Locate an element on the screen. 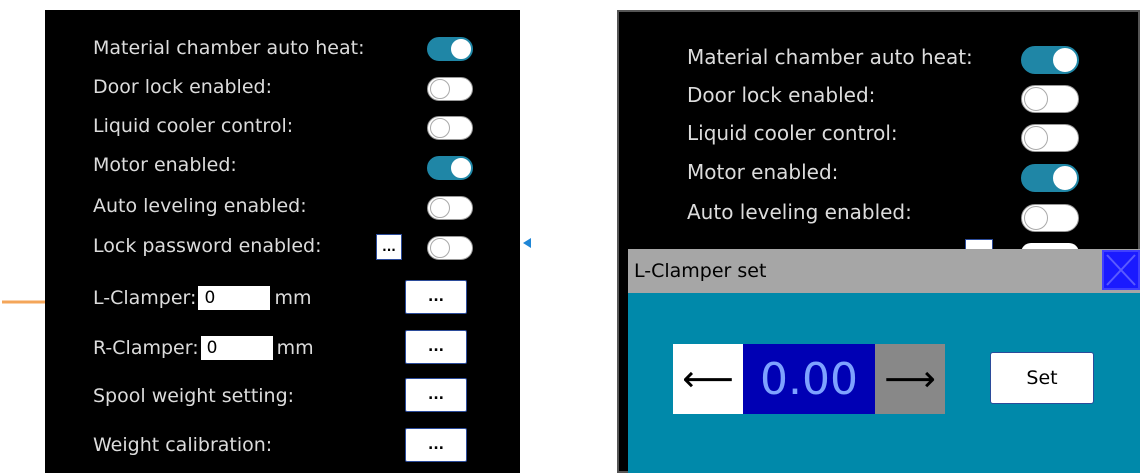 The image size is (1140, 473). scroll-indicator-icon is located at coordinates (527, 243).